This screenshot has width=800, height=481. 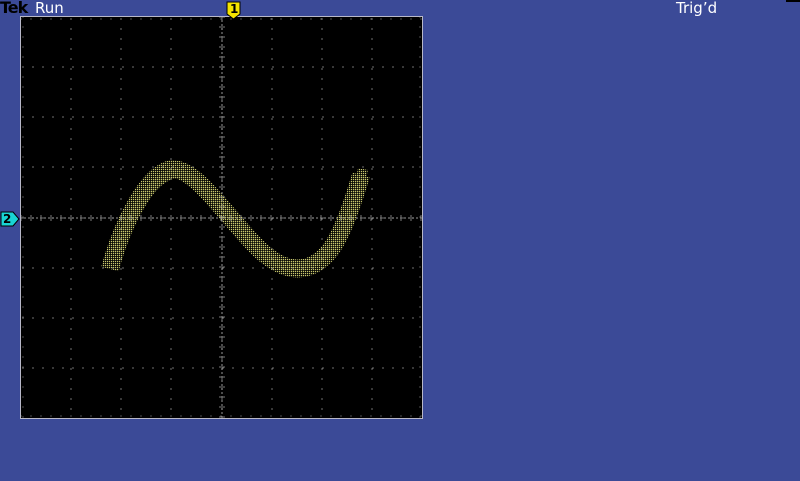 I want to click on channel1-position-marker: 1, so click(x=233, y=10).